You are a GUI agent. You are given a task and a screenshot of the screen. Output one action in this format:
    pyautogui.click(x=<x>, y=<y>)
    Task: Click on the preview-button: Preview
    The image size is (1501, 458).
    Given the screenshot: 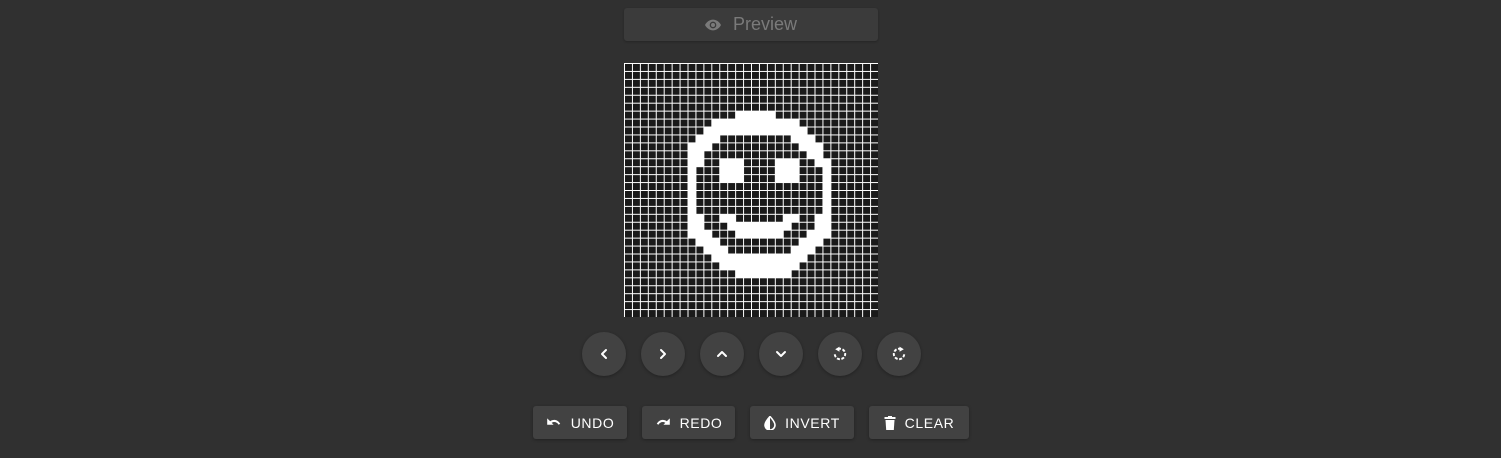 What is the action you would take?
    pyautogui.click(x=751, y=24)
    